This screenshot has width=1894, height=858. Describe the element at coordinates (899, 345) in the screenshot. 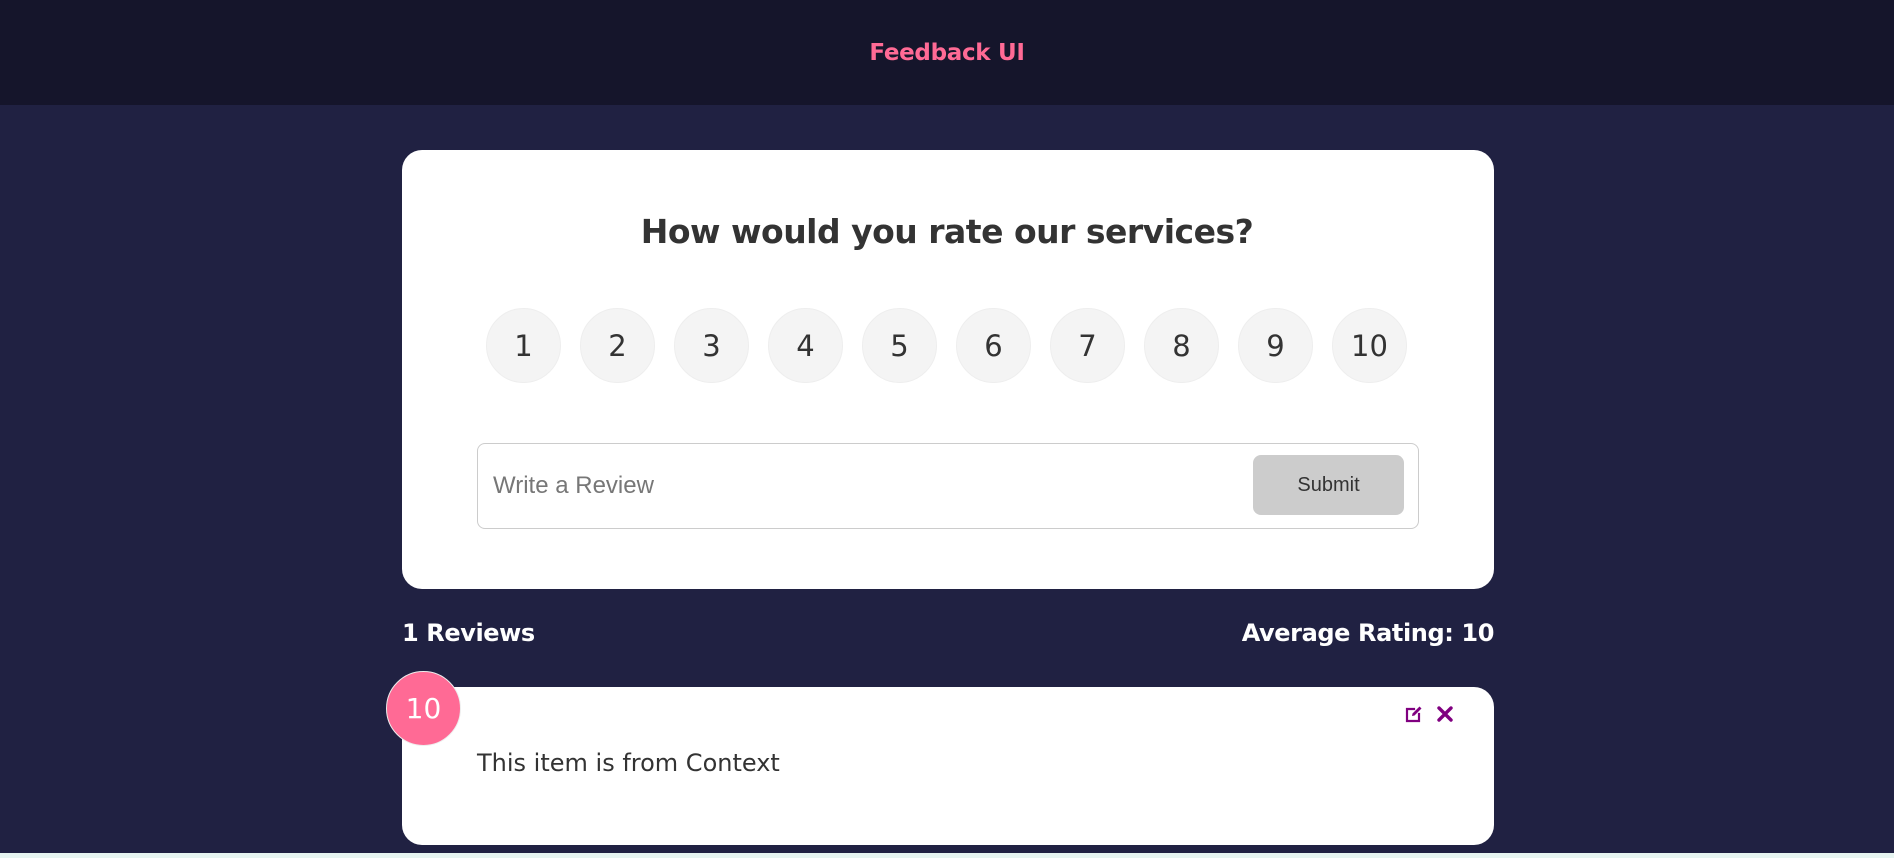

I see `rating-option-5: 5` at that location.